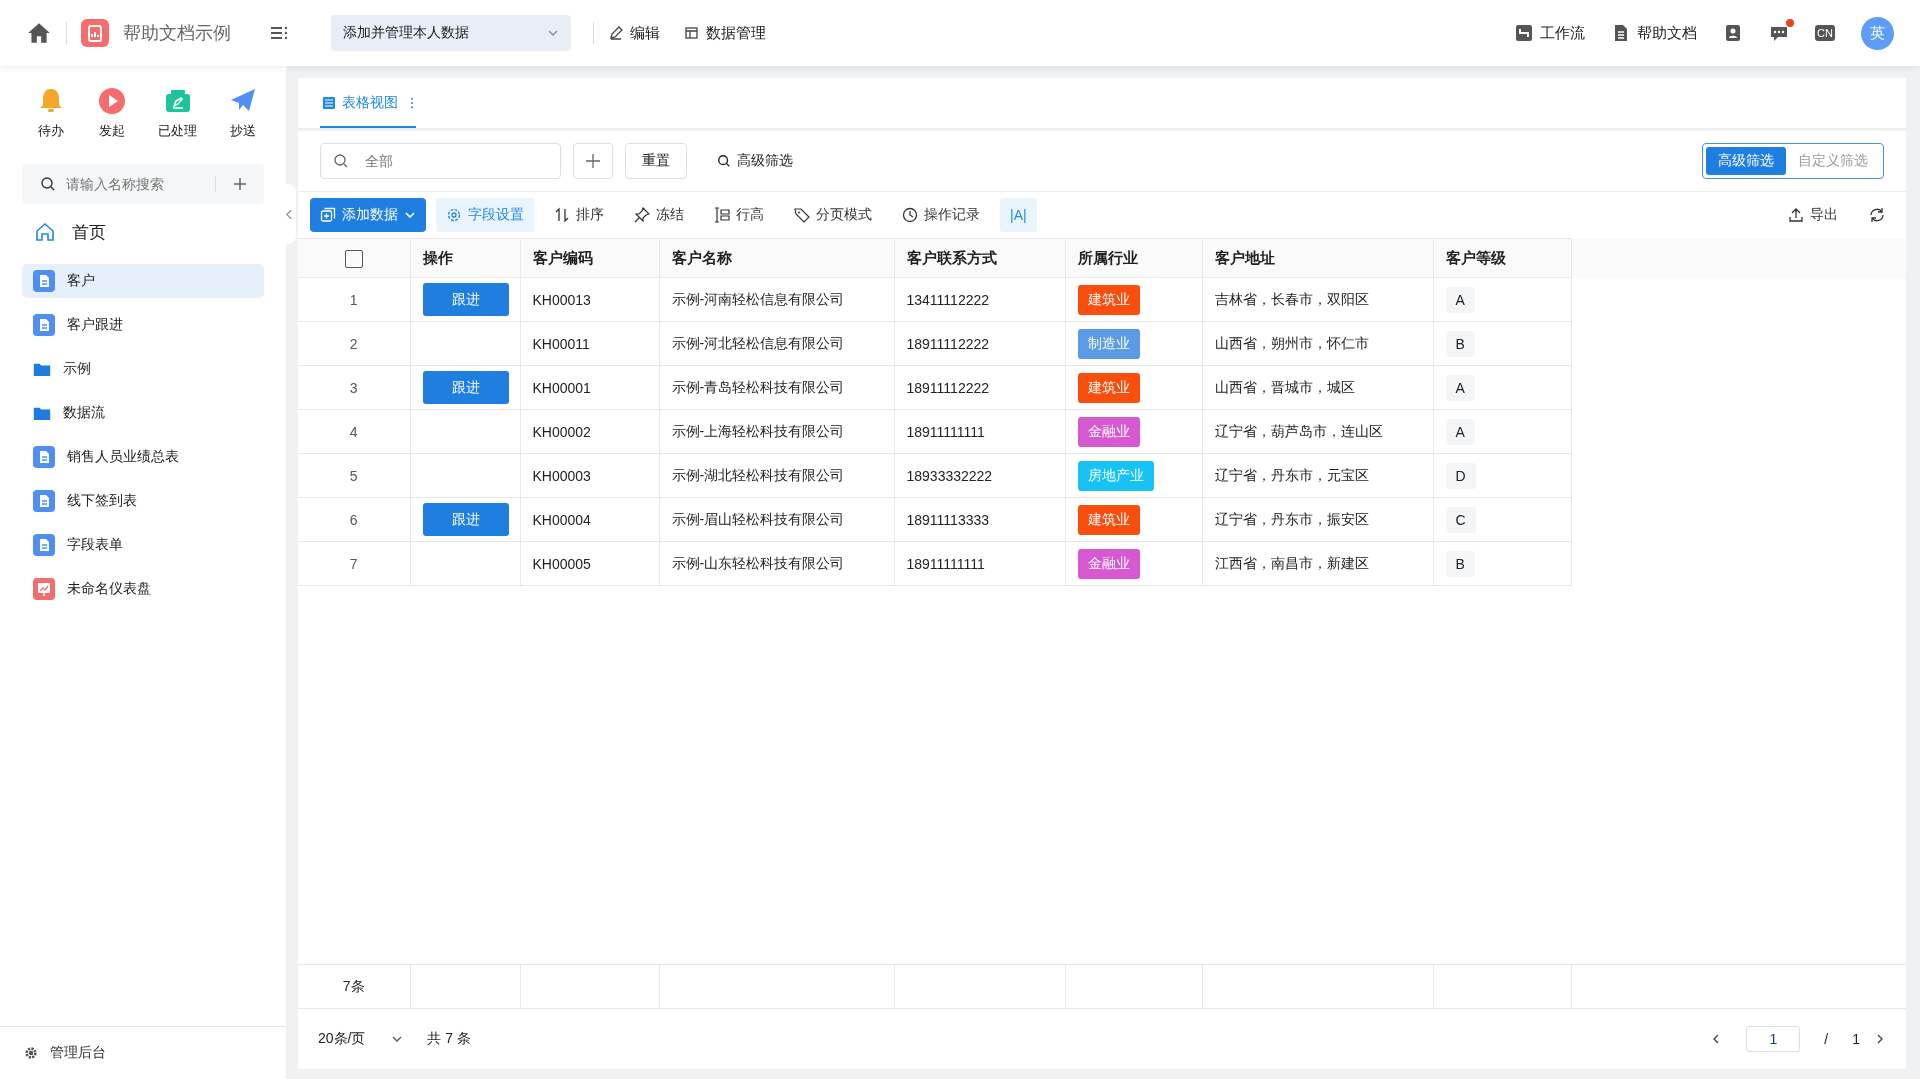 This screenshot has width=1920, height=1079. Describe the element at coordinates (437, 257) in the screenshot. I see `column-header: 操作` at that location.